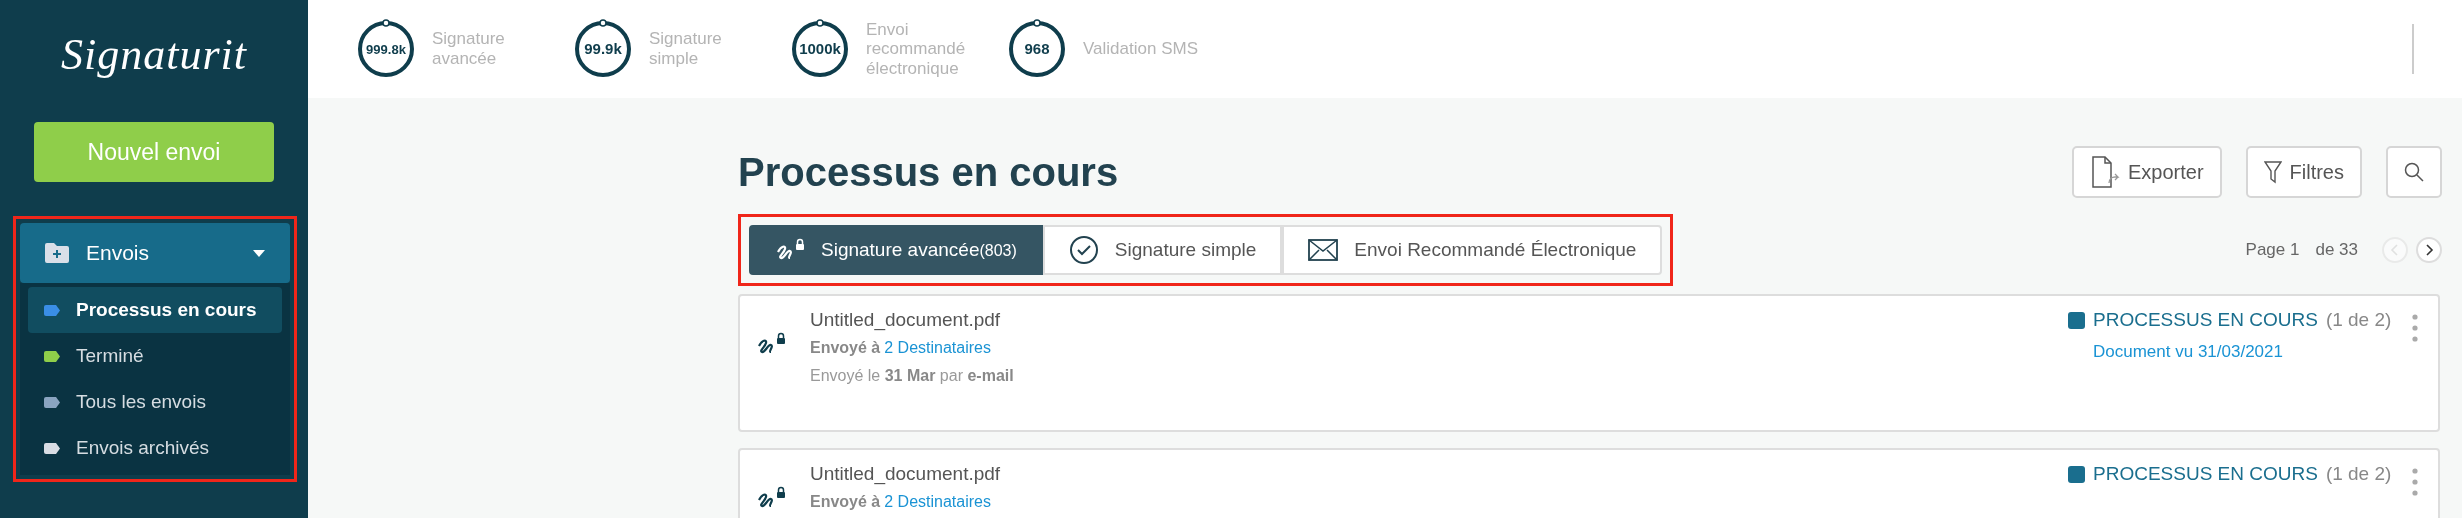  I want to click on stat-label: Envoi recommandé électronique, so click(916, 49).